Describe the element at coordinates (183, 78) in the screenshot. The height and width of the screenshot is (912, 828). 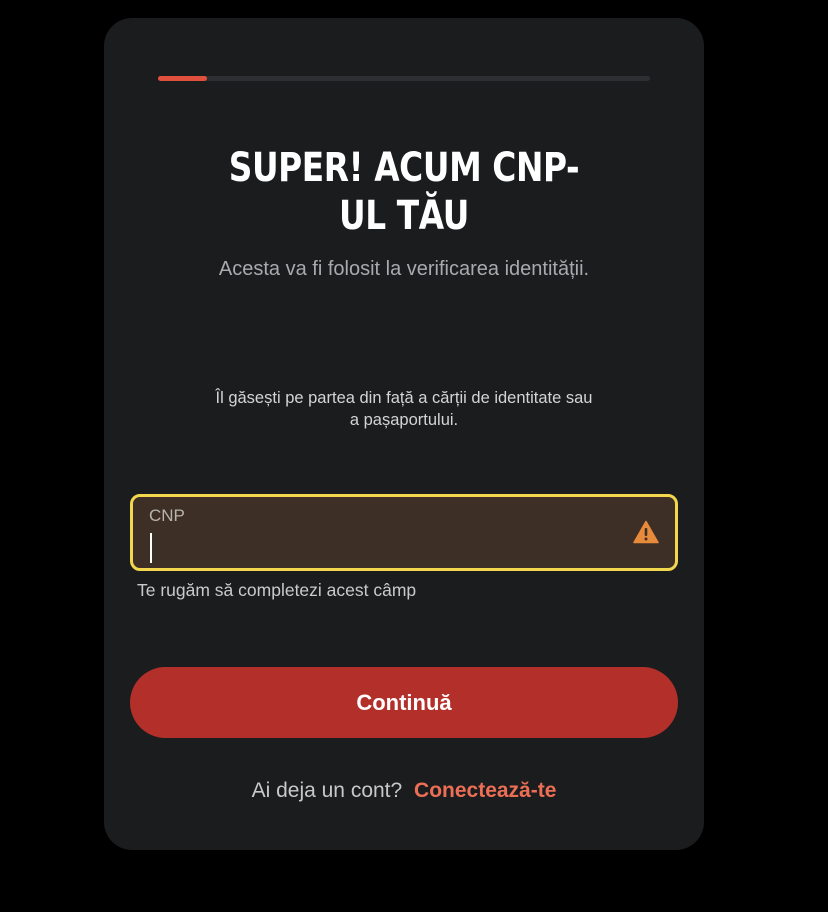
I see `progress-fill` at that location.